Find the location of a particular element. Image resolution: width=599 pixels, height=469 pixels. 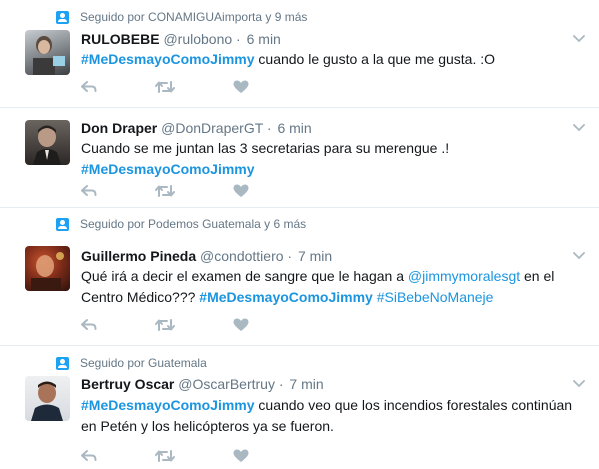

context-text: Seguido por CONAMIGUAimporta y 9 más is located at coordinates (194, 17).